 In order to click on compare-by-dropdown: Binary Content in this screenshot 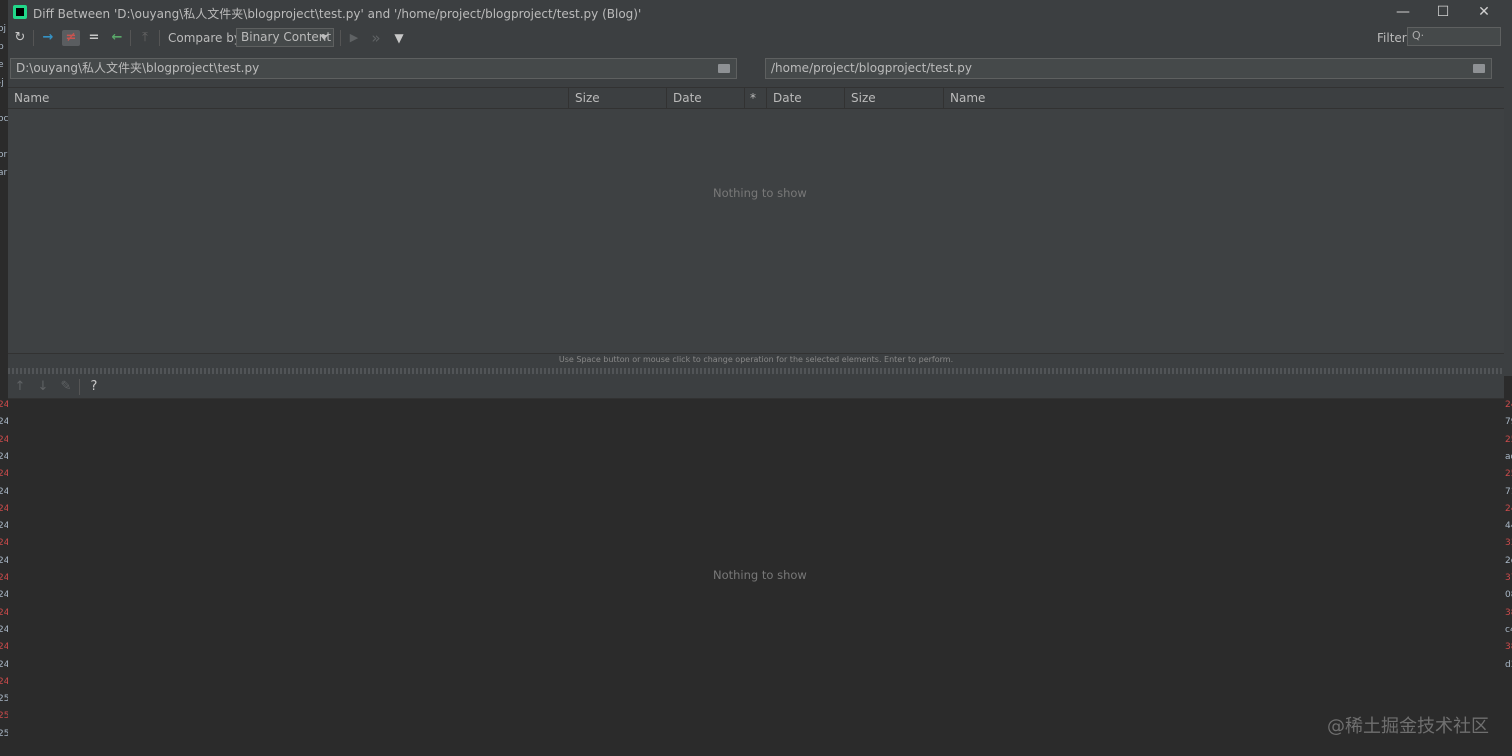, I will do `click(285, 37)`.